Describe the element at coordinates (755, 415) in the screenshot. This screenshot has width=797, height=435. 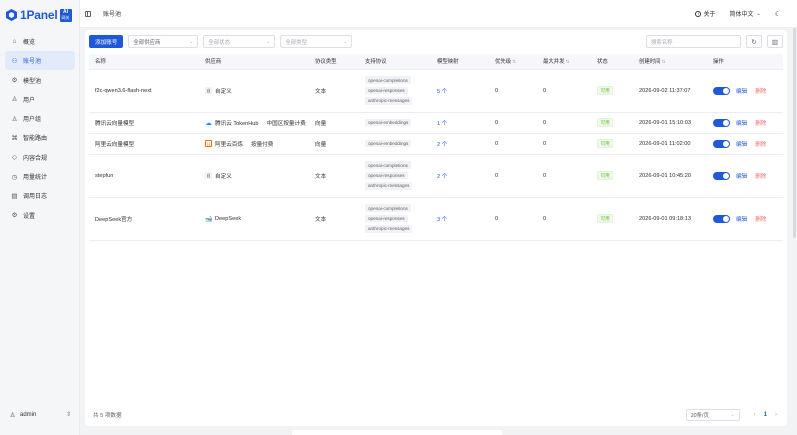
I see `prev-page-icon: ‹` at that location.